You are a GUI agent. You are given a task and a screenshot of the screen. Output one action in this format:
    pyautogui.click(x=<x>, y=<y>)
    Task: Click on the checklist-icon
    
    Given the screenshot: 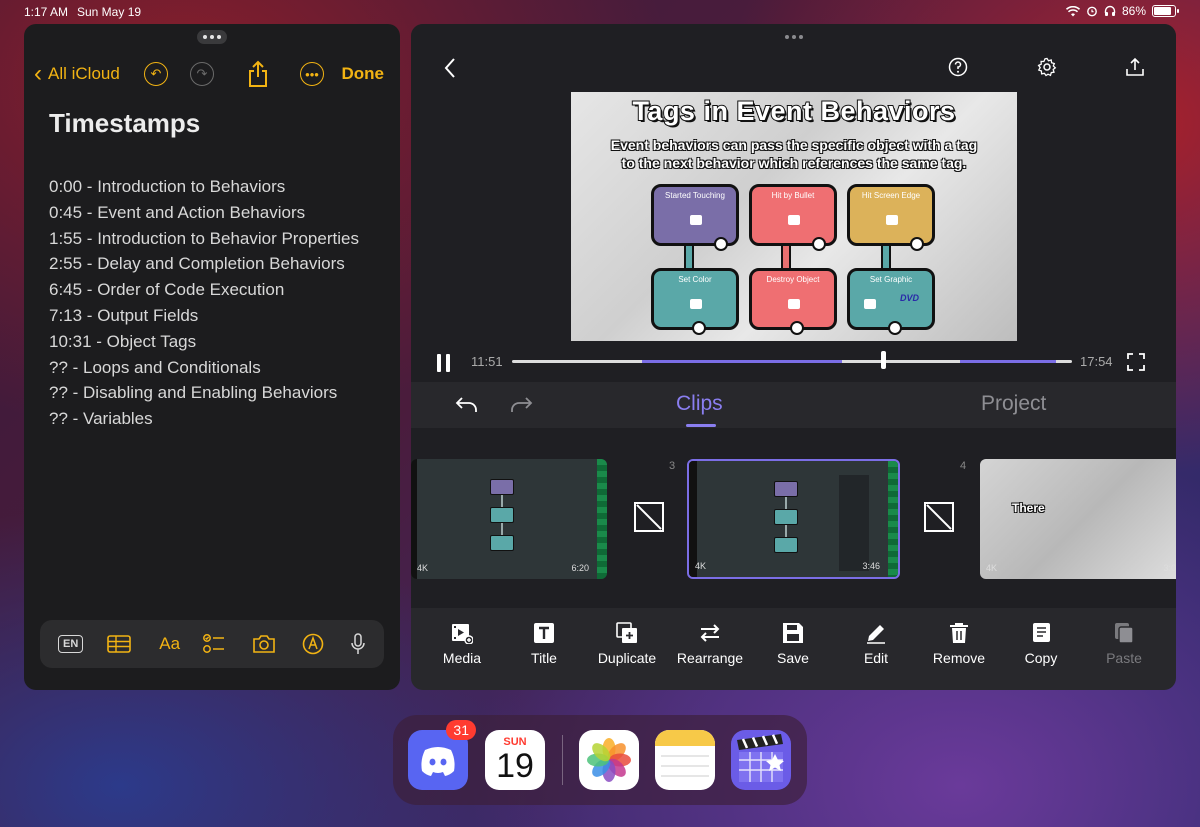 What is the action you would take?
    pyautogui.click(x=214, y=644)
    